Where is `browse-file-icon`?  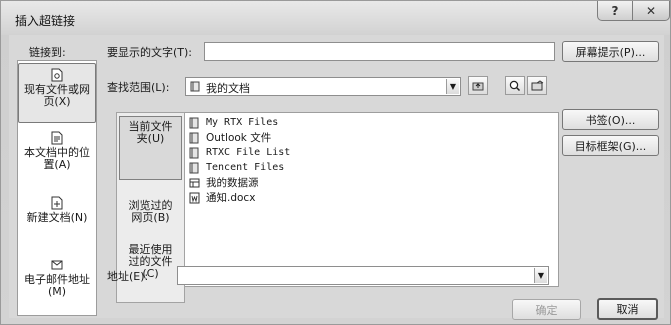
browse-file-icon is located at coordinates (537, 85).